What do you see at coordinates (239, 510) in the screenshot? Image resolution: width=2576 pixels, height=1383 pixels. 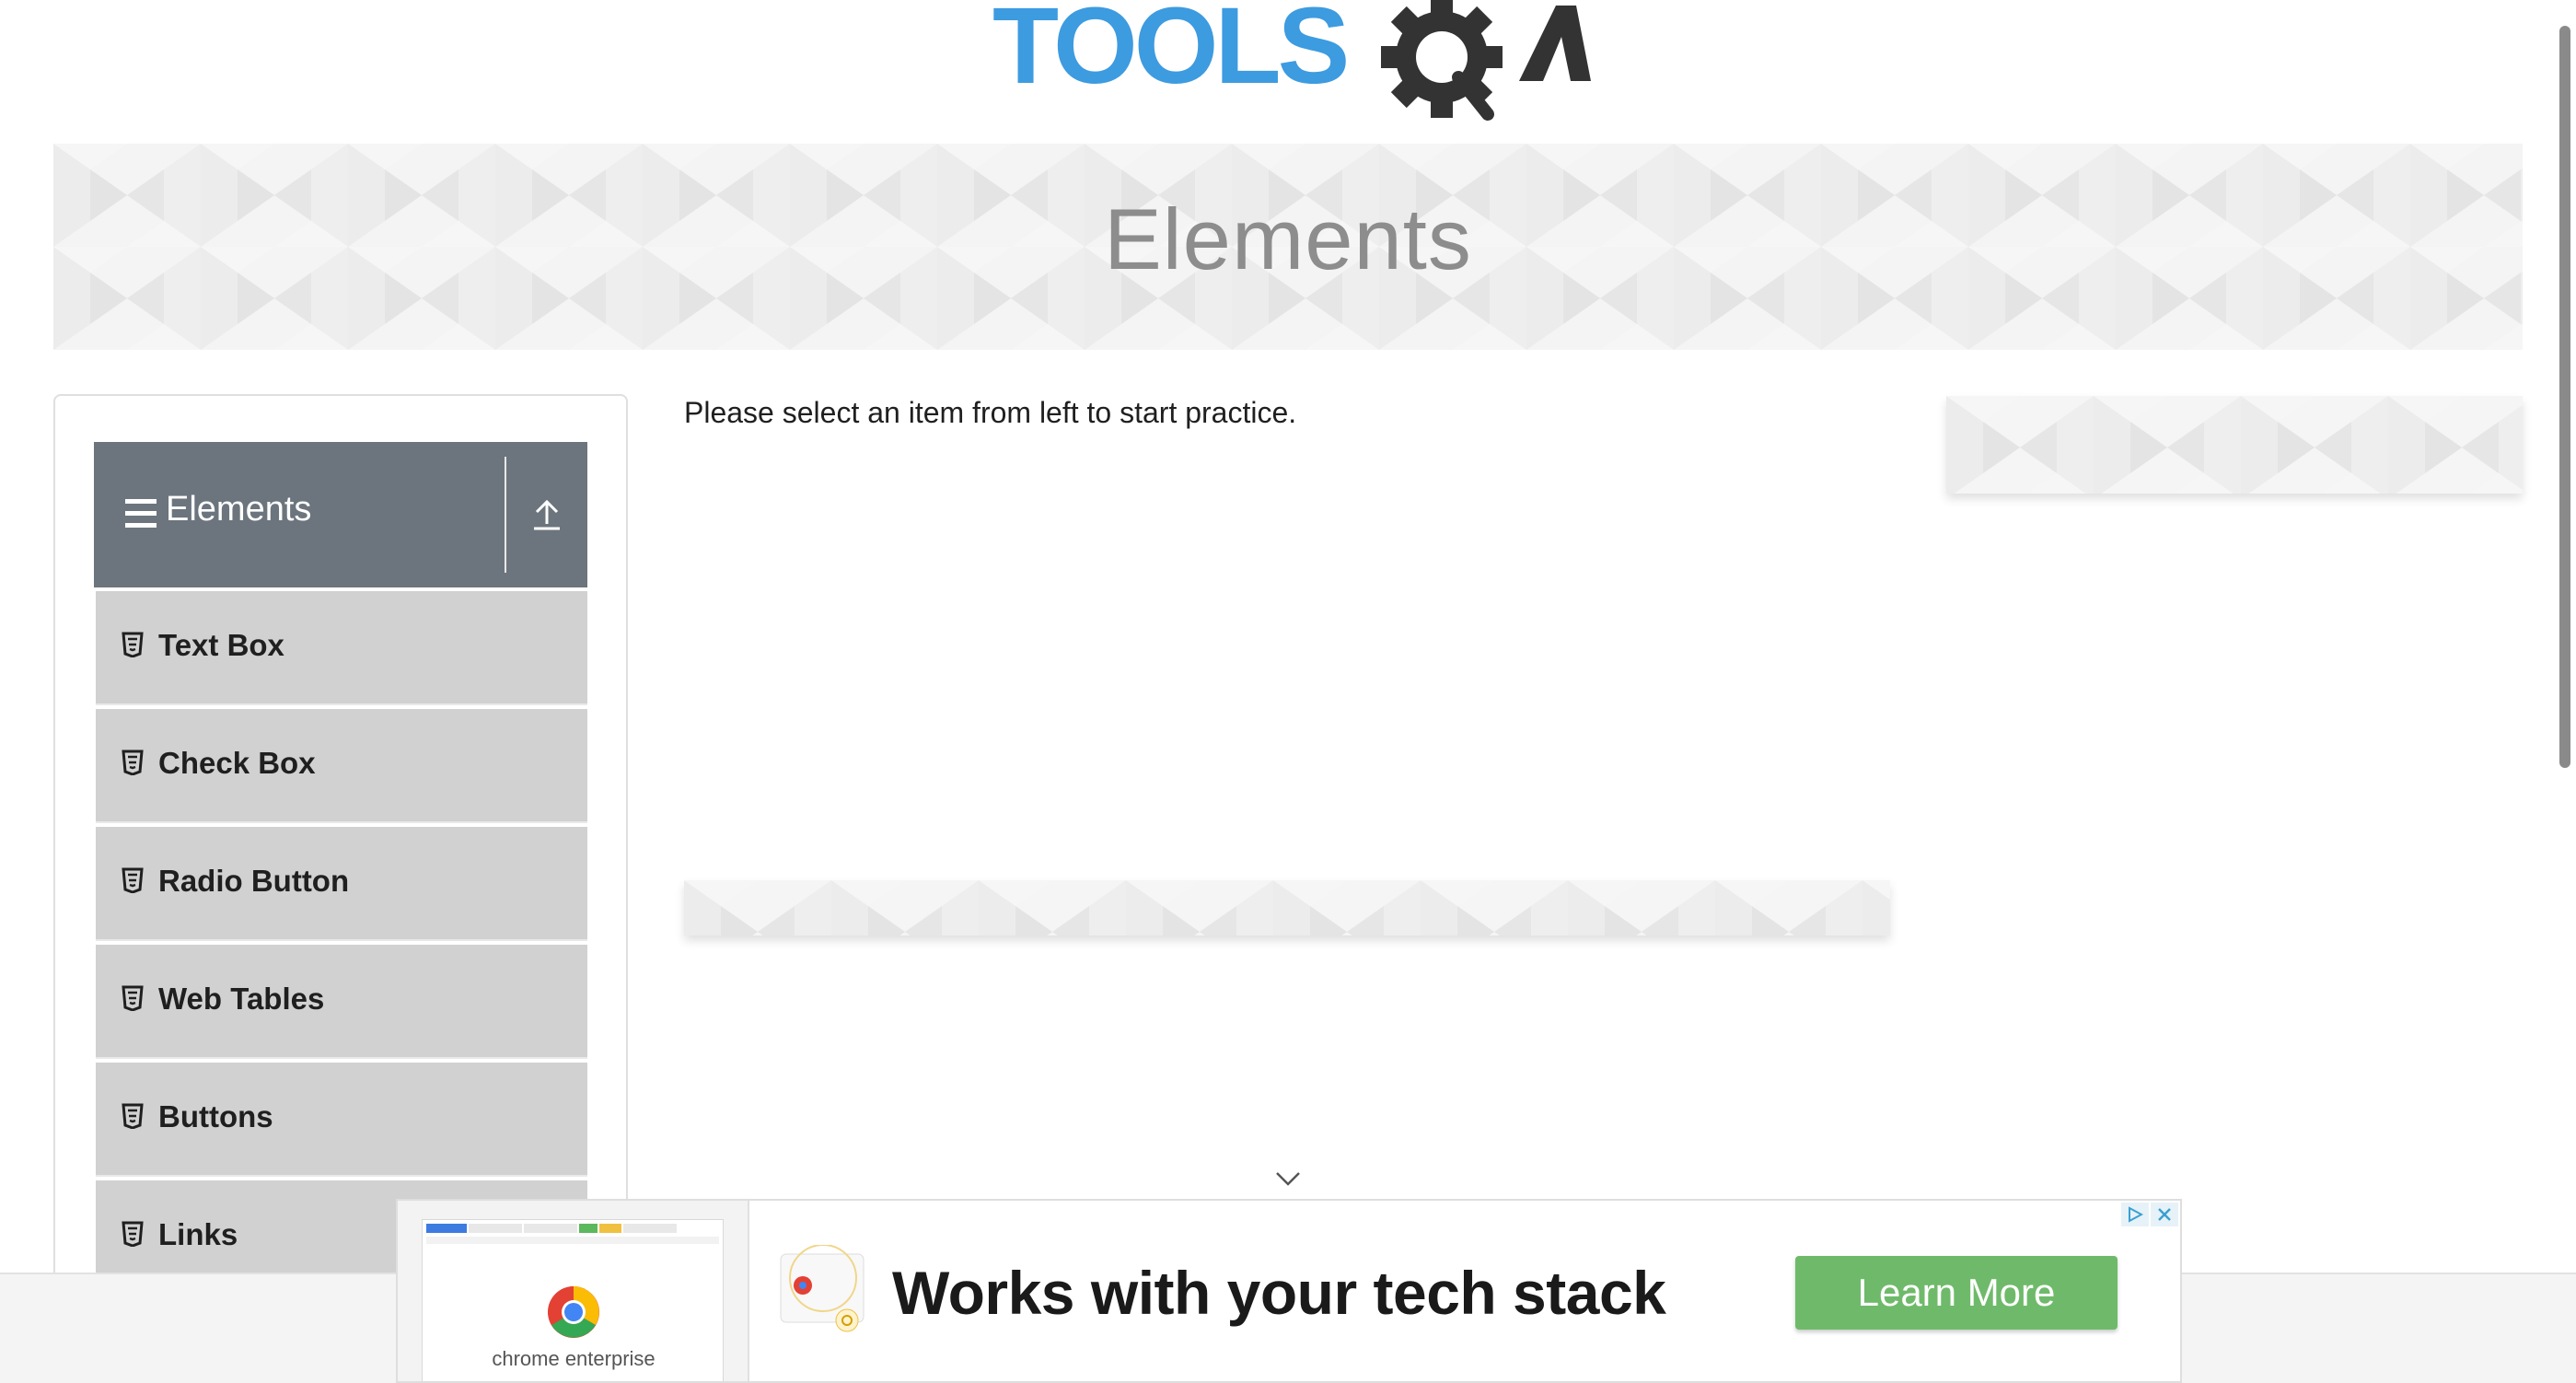 I see `sidebar-group-title: Elements` at bounding box center [239, 510].